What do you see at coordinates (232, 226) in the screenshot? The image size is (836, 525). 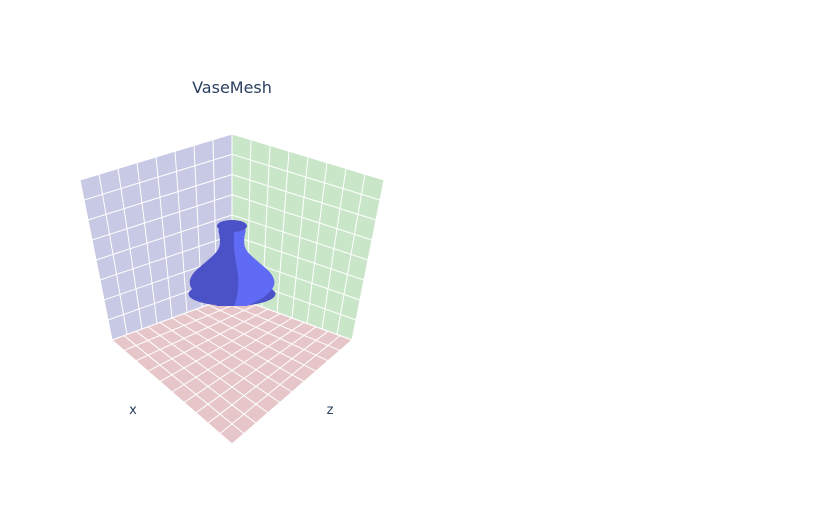 I see `vase-rim` at bounding box center [232, 226].